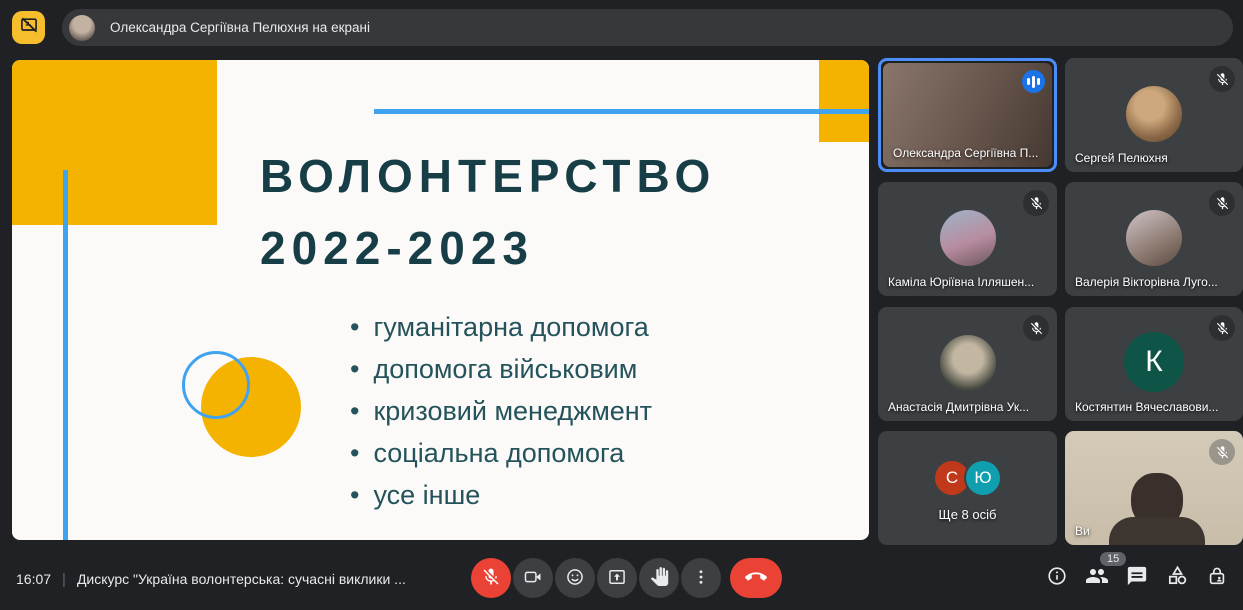 The image size is (1243, 610). I want to click on present-screen-button, so click(617, 578).